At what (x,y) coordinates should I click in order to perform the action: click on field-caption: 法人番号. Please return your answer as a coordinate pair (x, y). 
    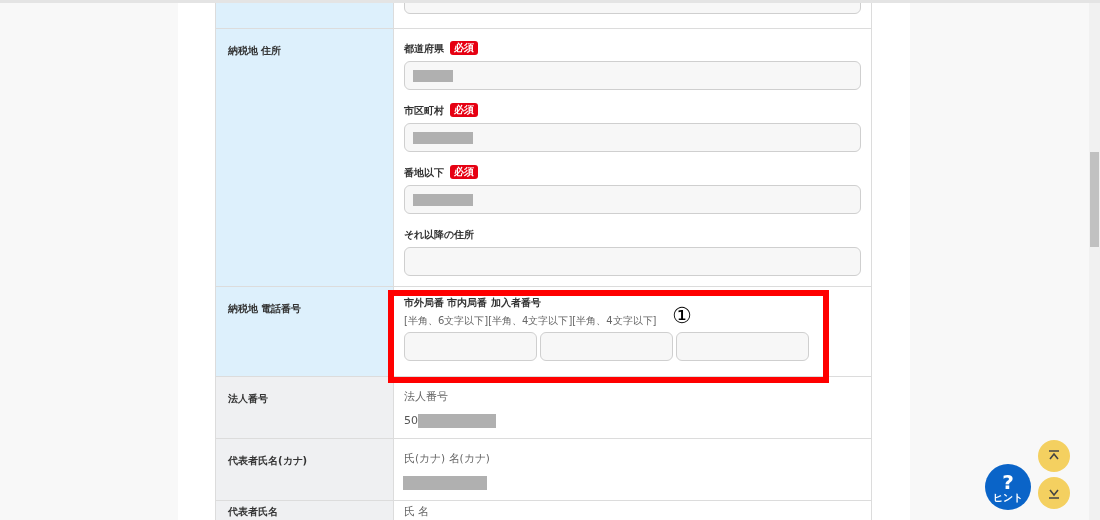
    Looking at the image, I should click on (426, 396).